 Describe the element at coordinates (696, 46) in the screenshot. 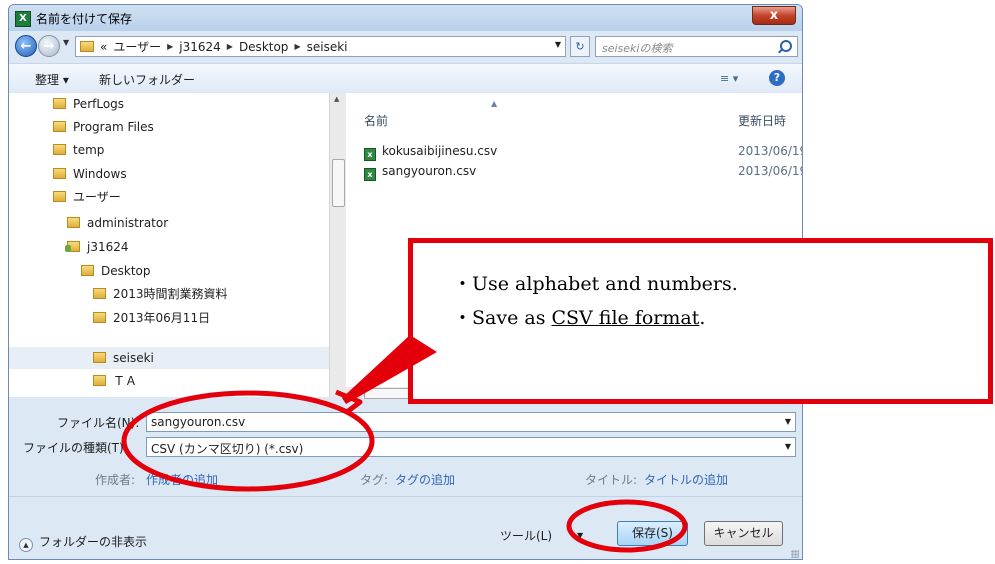

I see `search-input: seisekiの検索` at that location.